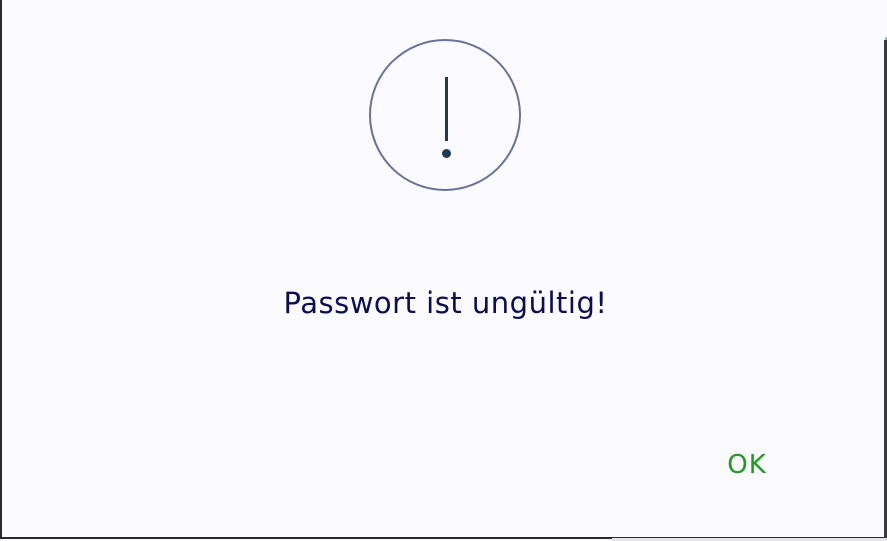 The width and height of the screenshot is (887, 541). Describe the element at coordinates (446, 153) in the screenshot. I see `exclamation-dot` at that location.